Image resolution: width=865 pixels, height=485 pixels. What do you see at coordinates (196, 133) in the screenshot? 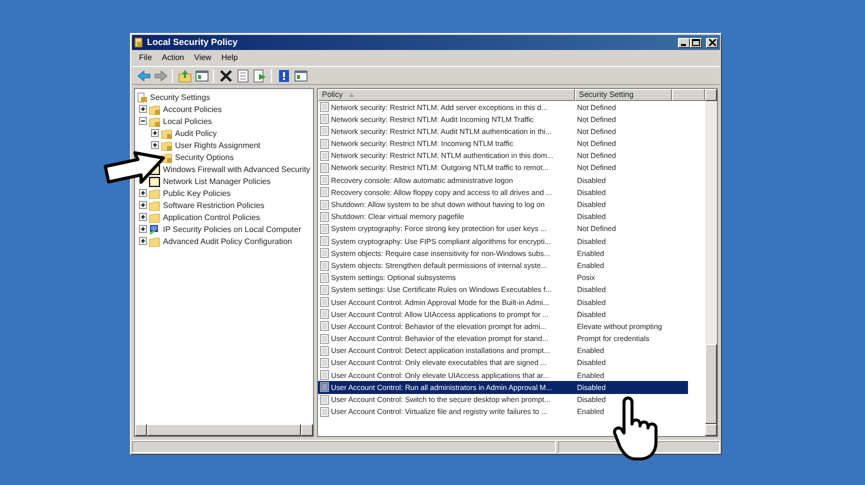
I see `tree-item: Audit Policy` at bounding box center [196, 133].